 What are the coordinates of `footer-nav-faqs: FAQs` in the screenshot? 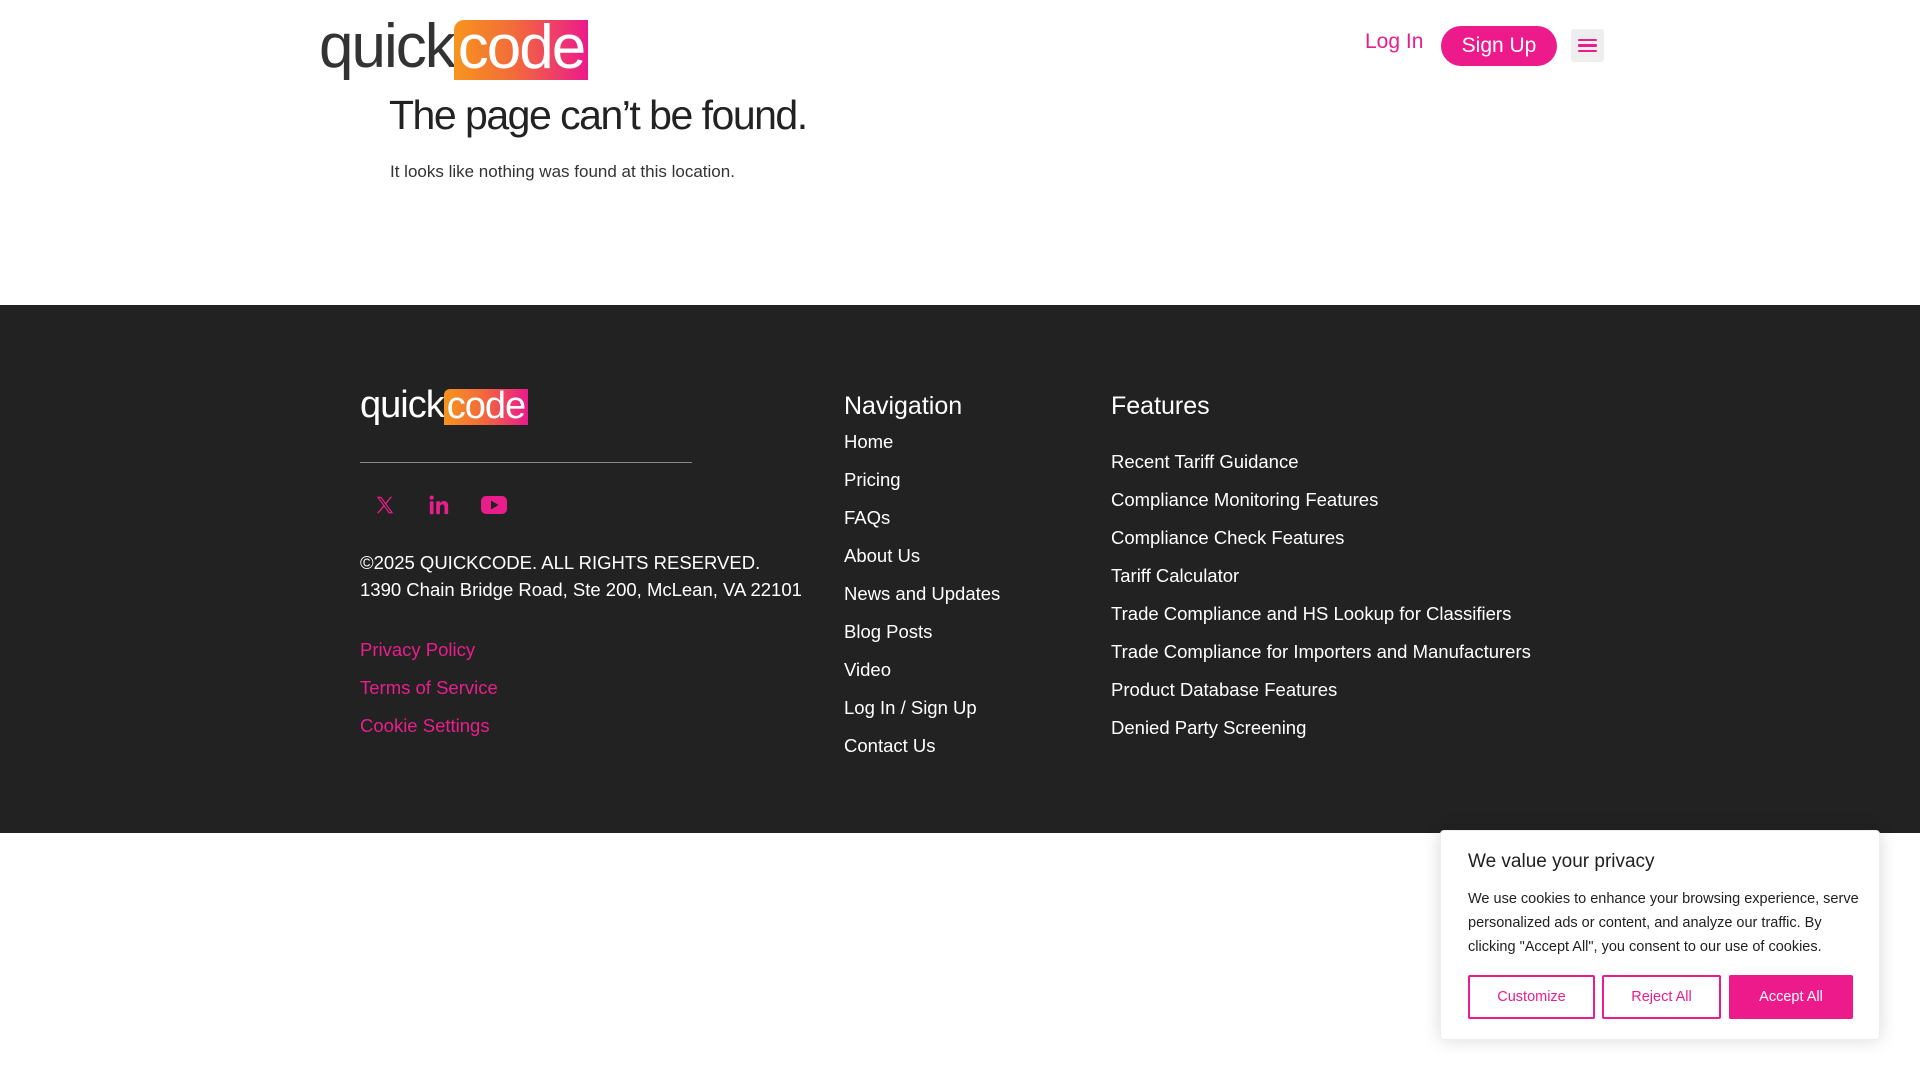 It's located at (867, 518).